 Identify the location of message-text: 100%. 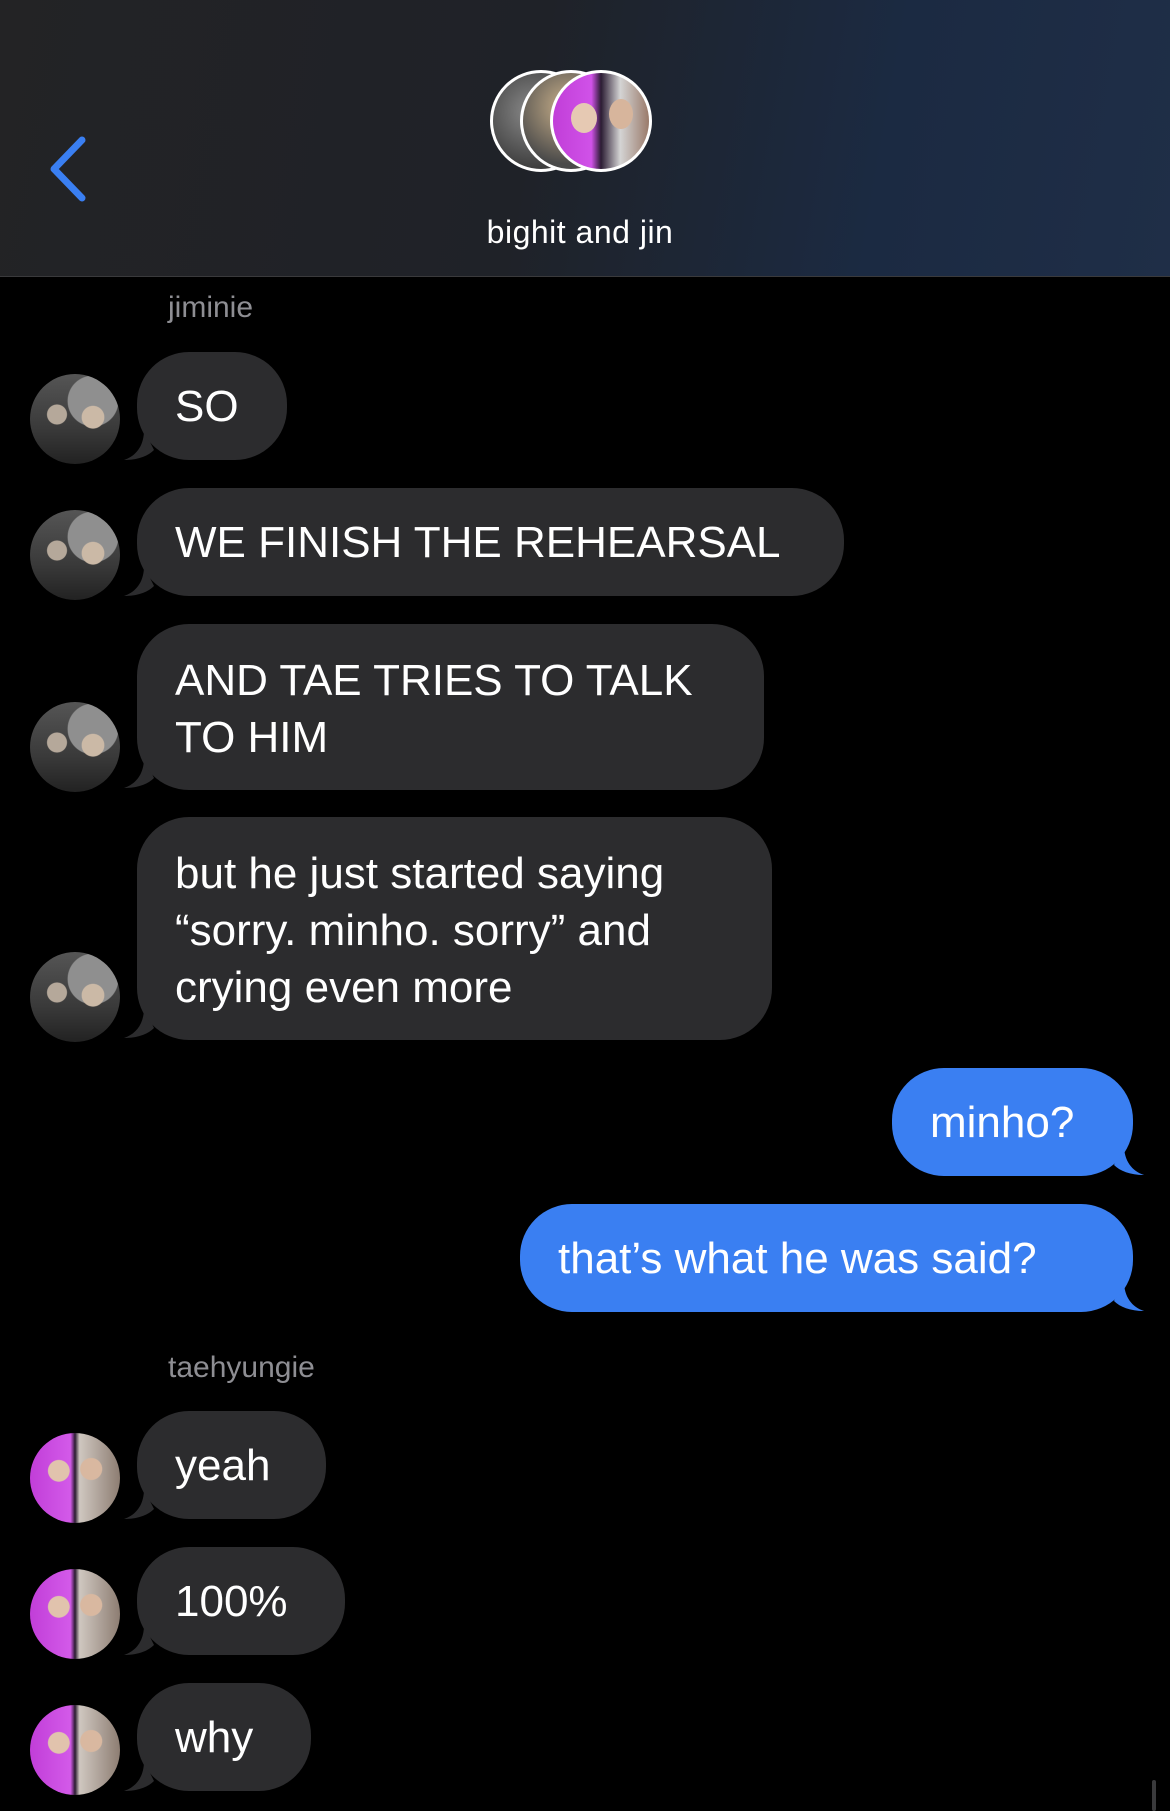
(231, 1601).